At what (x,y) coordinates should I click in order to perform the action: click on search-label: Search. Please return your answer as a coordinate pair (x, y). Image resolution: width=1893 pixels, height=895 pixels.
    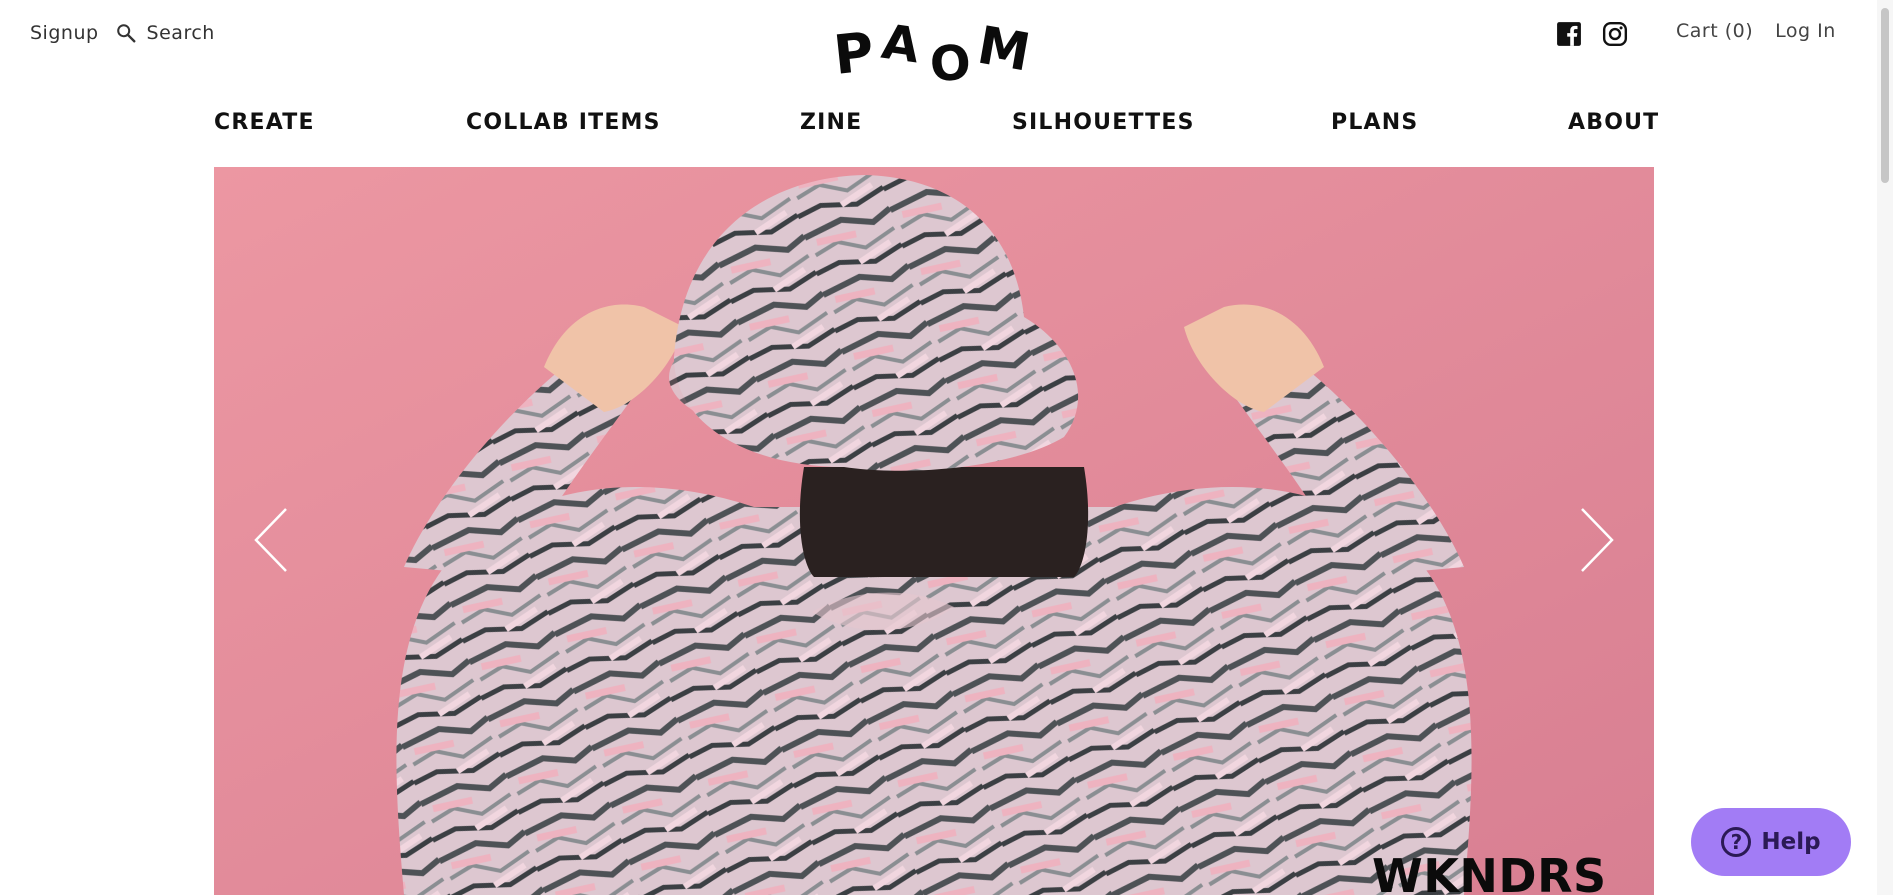
    Looking at the image, I should click on (180, 33).